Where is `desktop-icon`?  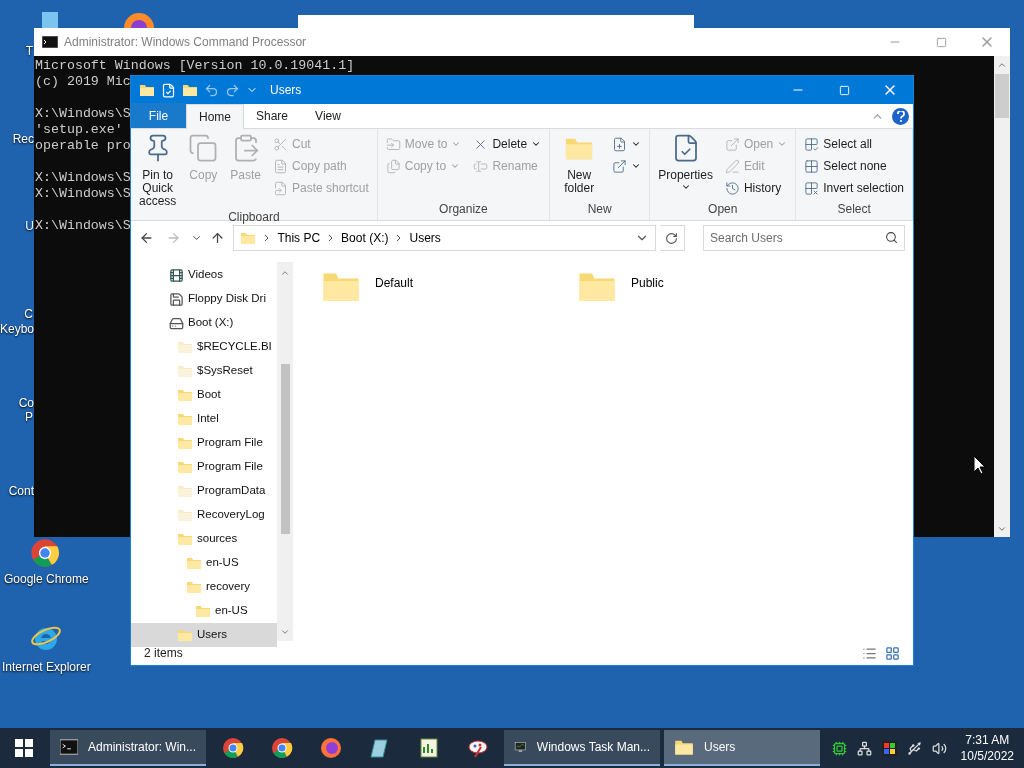 desktop-icon is located at coordinates (50, 19).